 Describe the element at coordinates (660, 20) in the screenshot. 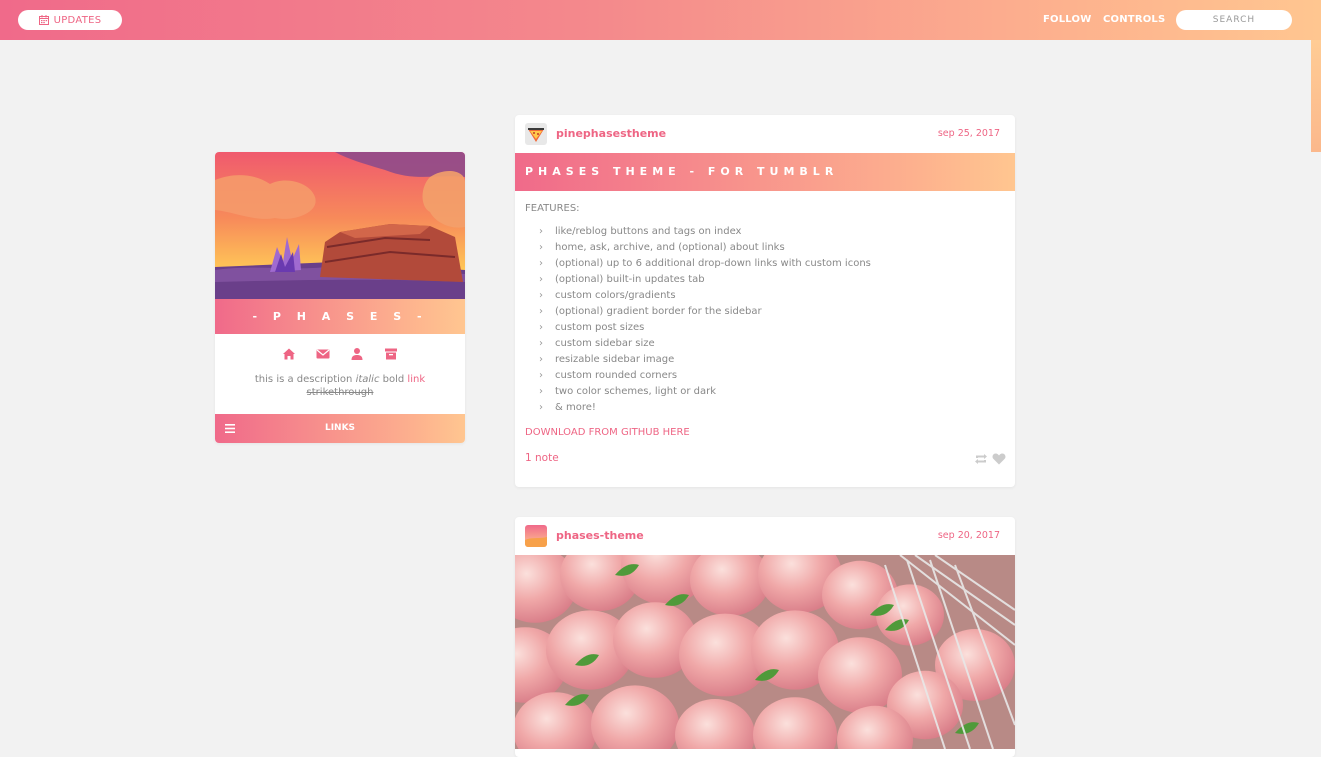

I see `top-bar: UPDATES FOLLOW CONTROLS SEARCH` at that location.